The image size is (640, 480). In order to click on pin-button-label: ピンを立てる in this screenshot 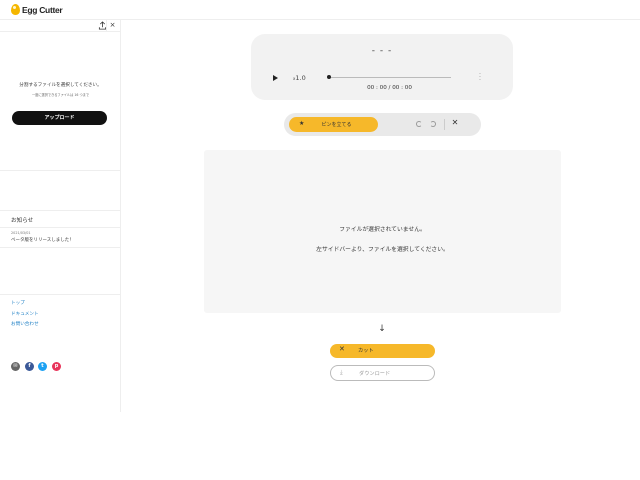, I will do `click(336, 125)`.